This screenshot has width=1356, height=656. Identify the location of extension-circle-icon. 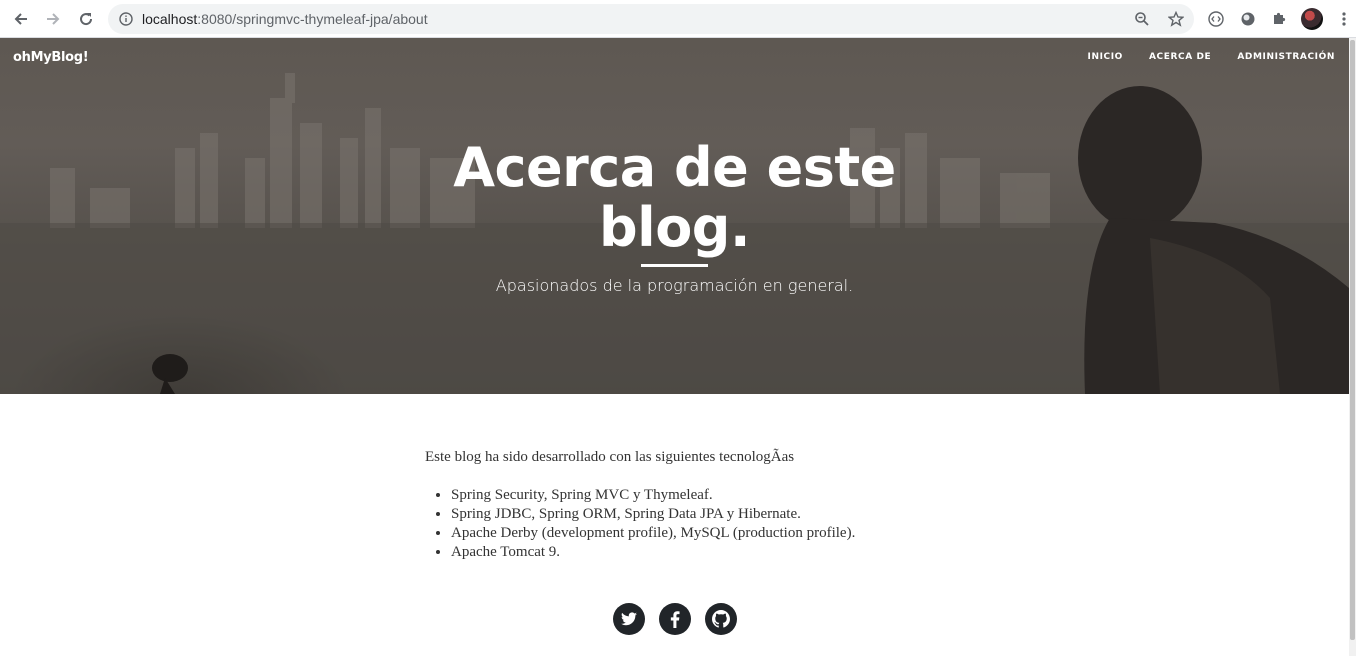
(1248, 19).